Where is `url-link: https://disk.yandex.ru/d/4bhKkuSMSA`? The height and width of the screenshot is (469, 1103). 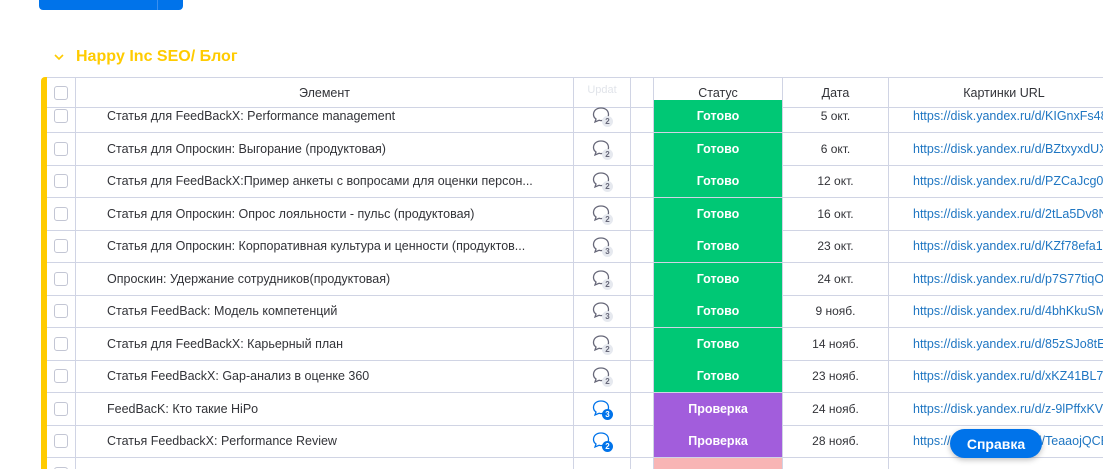 url-link: https://disk.yandex.ru/d/4bhKkuSMSA is located at coordinates (996, 311).